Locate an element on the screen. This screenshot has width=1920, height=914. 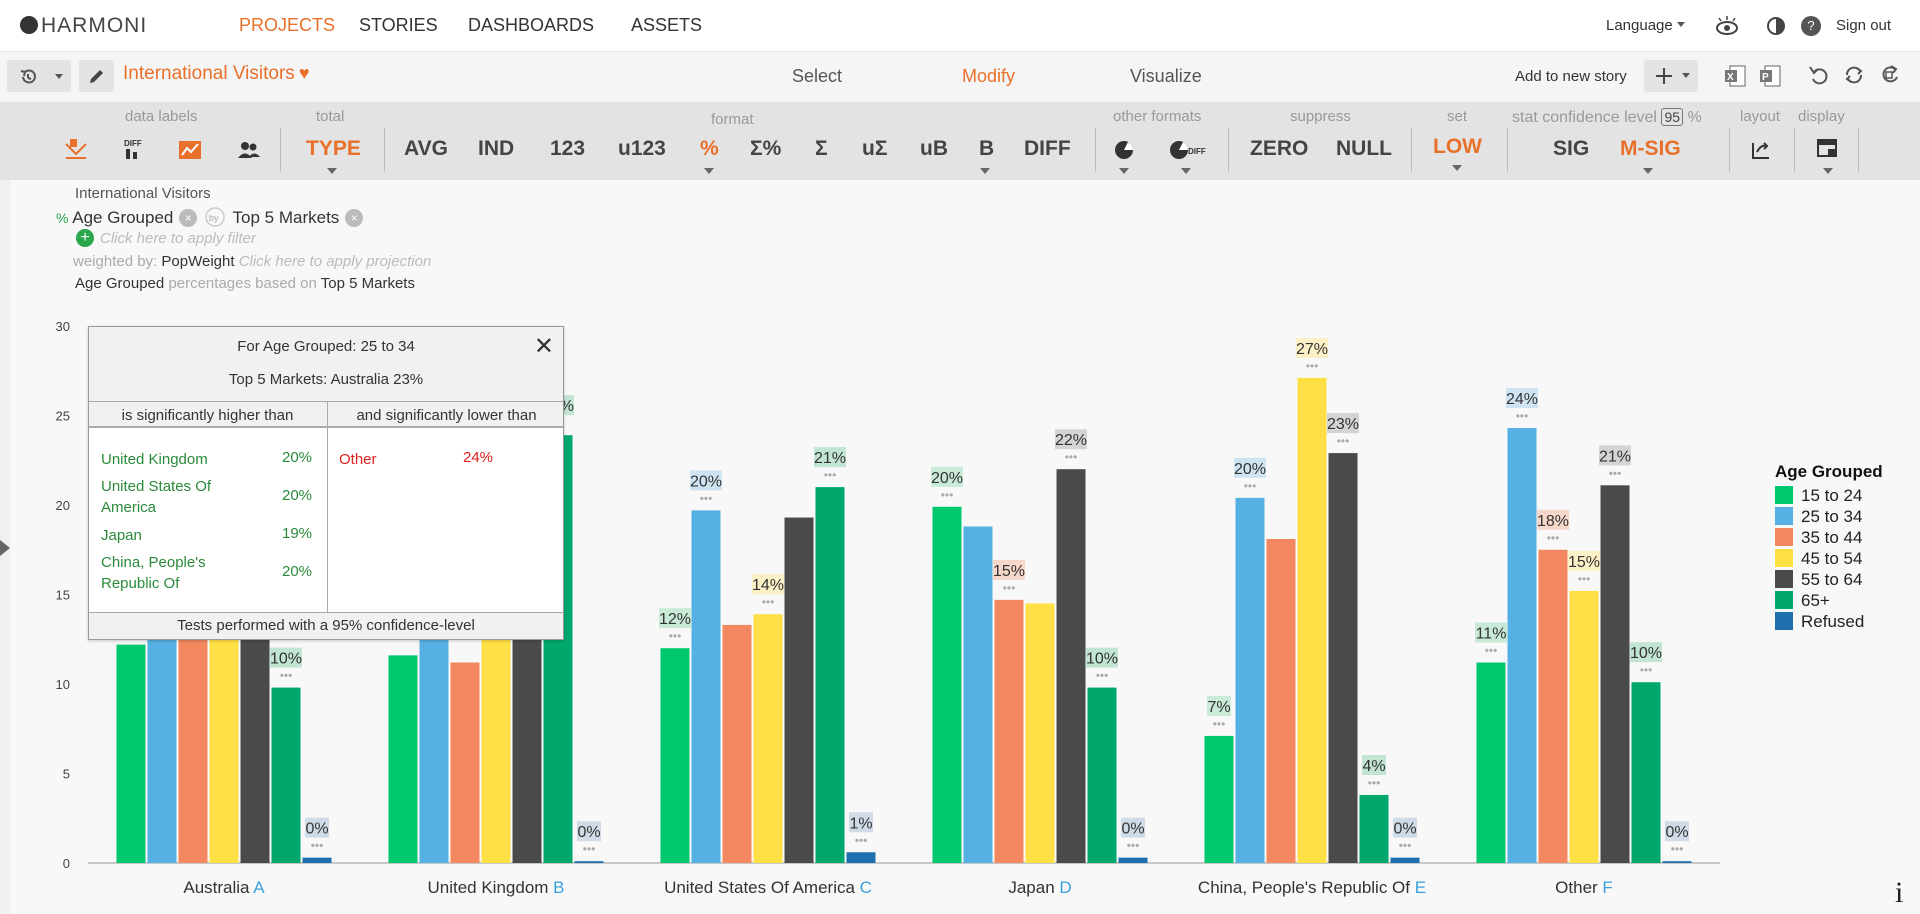
data-label: 7% is located at coordinates (1218, 707).